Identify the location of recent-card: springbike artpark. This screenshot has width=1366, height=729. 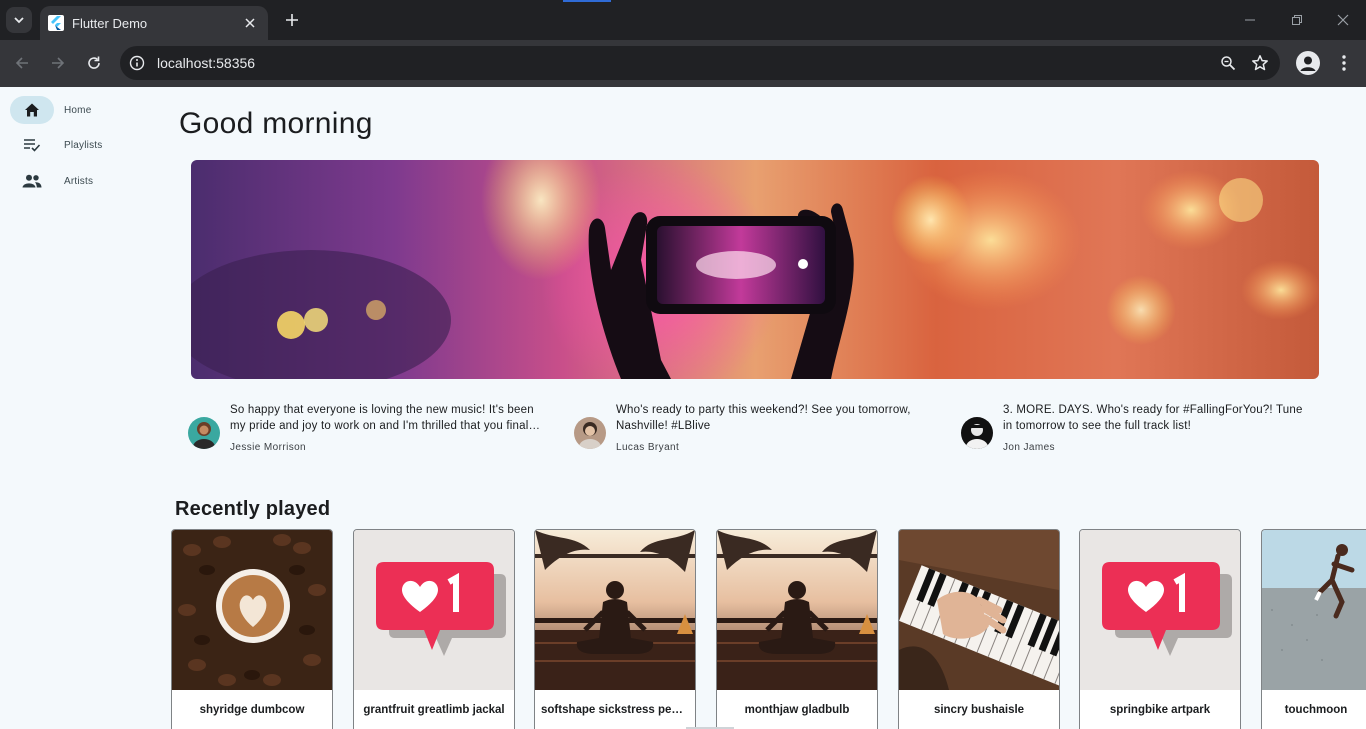
(1160, 629).